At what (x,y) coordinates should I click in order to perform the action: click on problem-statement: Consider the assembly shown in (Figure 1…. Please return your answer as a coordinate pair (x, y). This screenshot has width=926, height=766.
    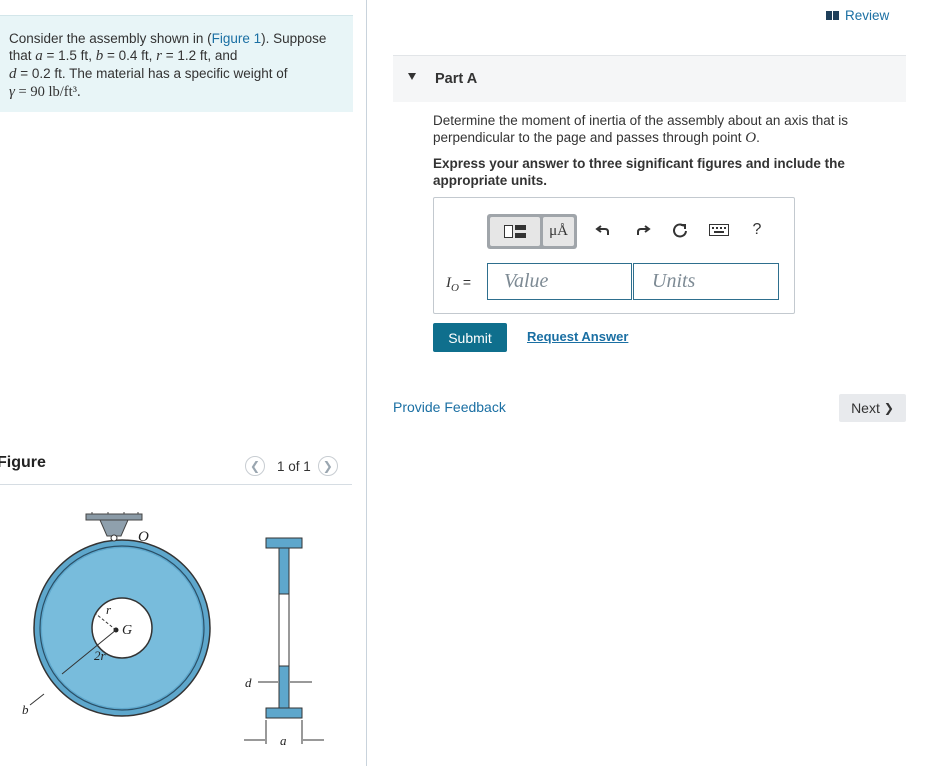
    Looking at the image, I should click on (176, 63).